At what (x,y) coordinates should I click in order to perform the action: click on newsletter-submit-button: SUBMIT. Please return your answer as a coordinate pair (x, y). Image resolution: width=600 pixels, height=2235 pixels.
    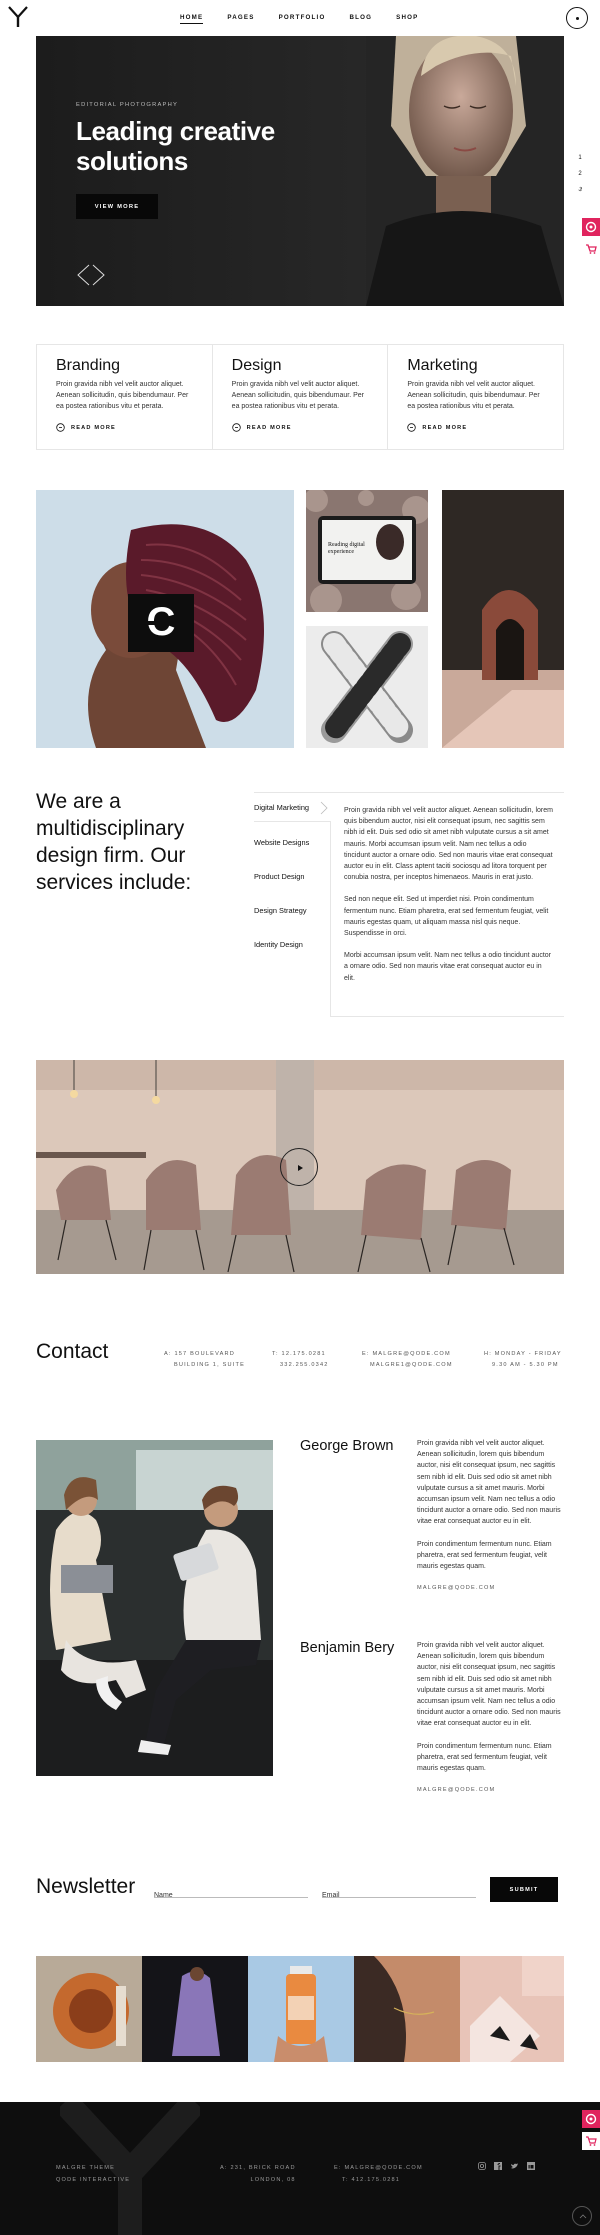
    Looking at the image, I should click on (524, 1889).